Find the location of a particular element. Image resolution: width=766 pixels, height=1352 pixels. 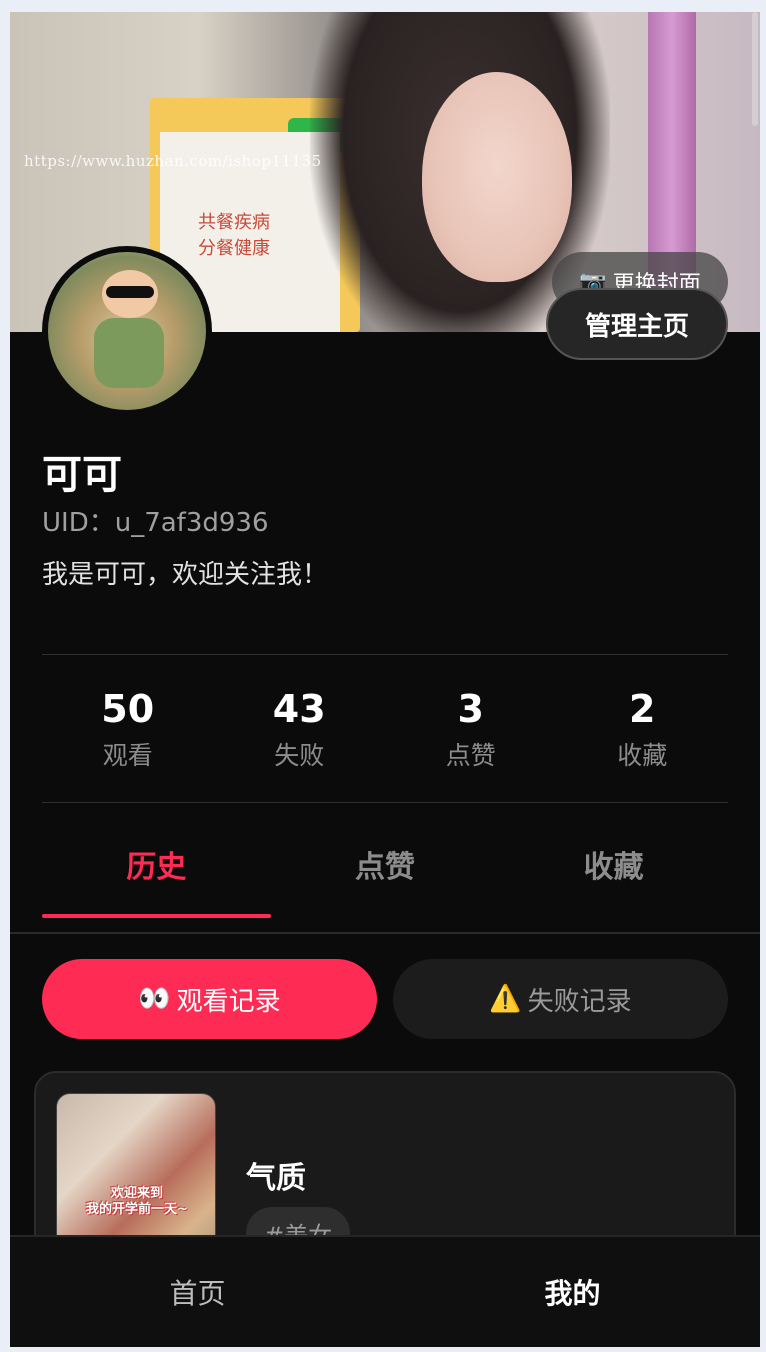

avatar is located at coordinates (127, 331).